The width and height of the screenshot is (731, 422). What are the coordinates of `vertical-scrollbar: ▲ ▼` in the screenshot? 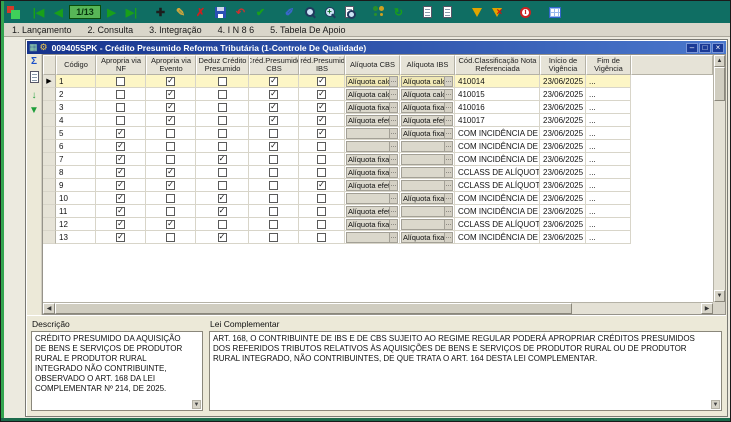 It's located at (719, 178).